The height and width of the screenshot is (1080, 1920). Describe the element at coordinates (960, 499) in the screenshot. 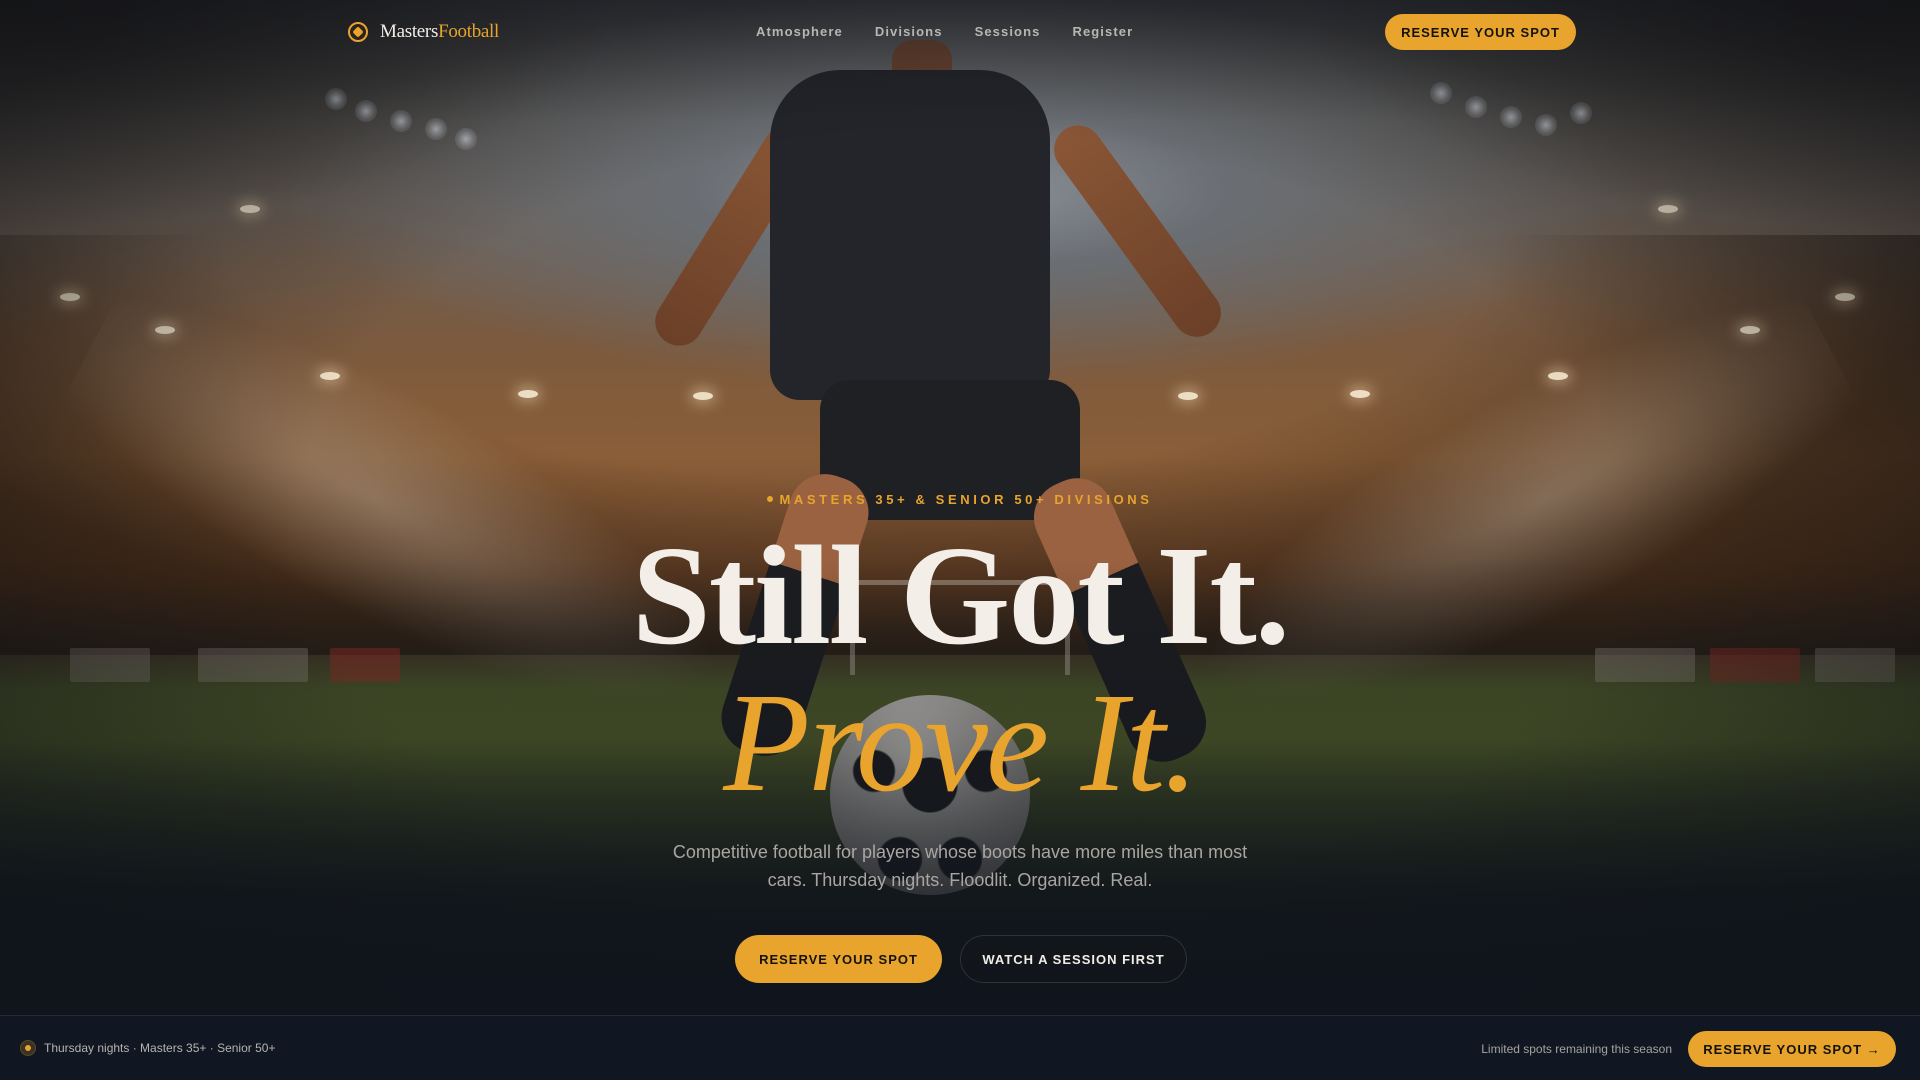

I see `division-eyebrow: MASTERS 35+ & SENIOR 50+ DIVISIONS` at that location.